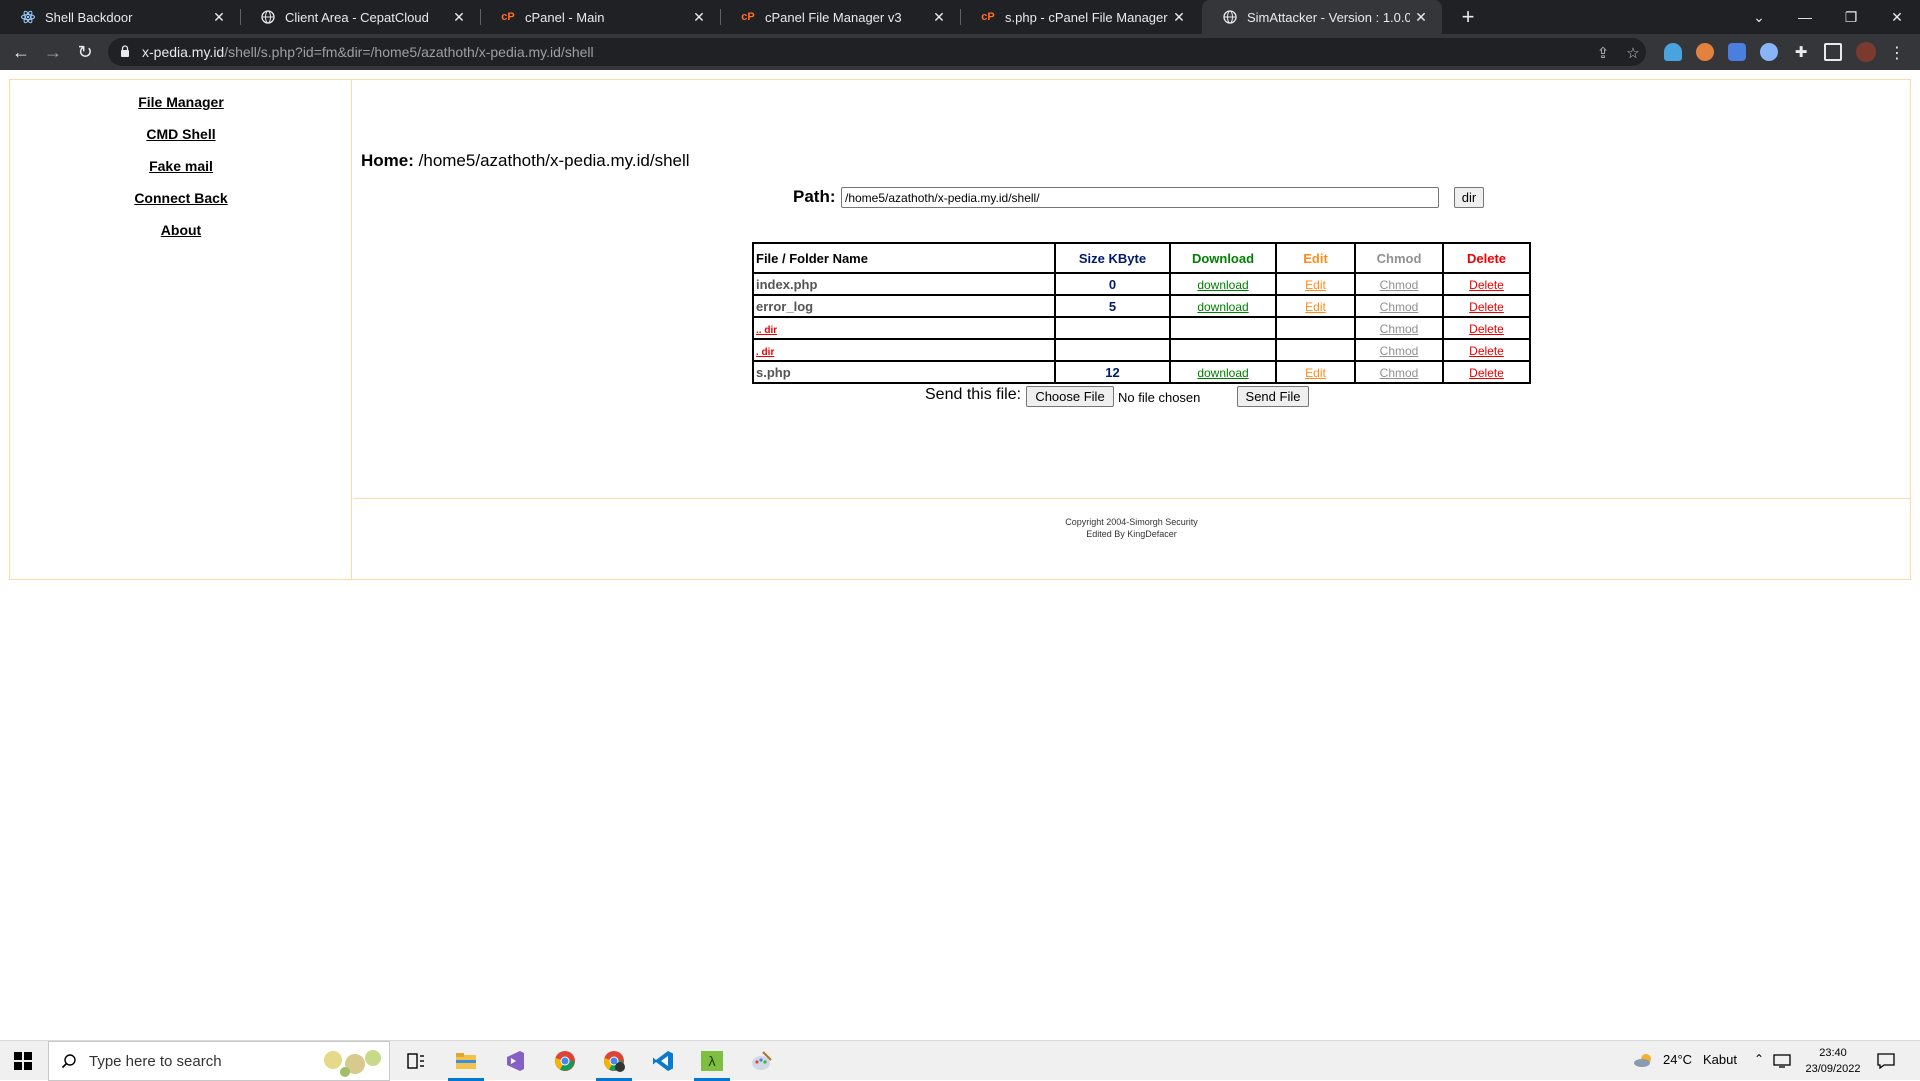  Describe the element at coordinates (663, 1061) in the screenshot. I see `vscode-icon` at that location.